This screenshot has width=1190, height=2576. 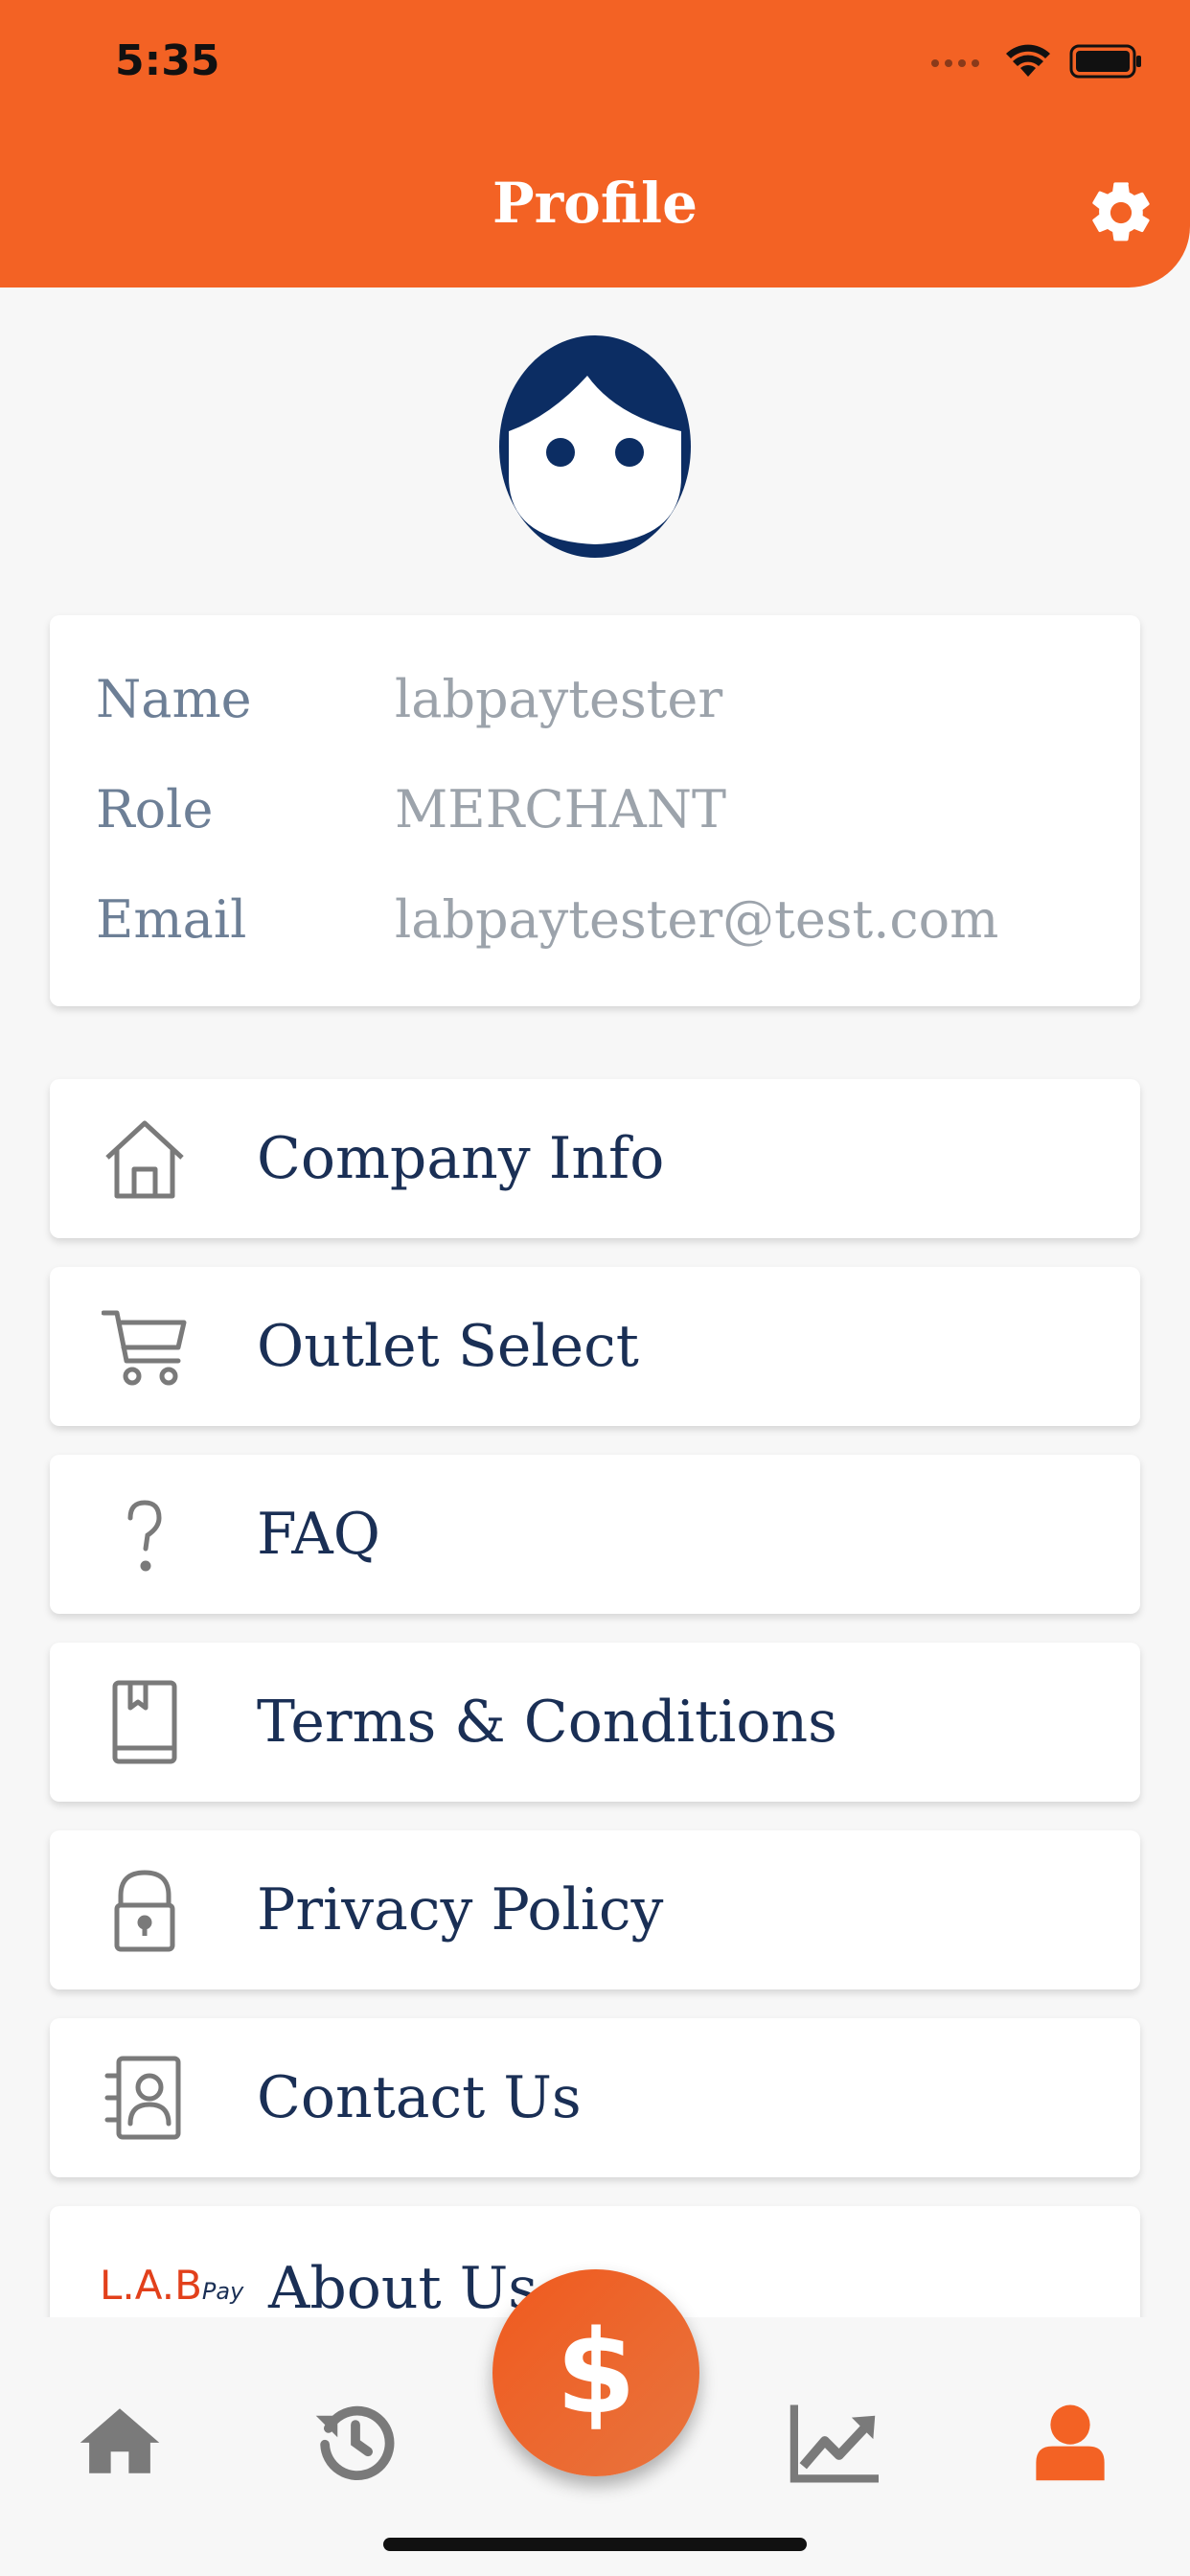 What do you see at coordinates (836, 2441) in the screenshot?
I see `chart-icon` at bounding box center [836, 2441].